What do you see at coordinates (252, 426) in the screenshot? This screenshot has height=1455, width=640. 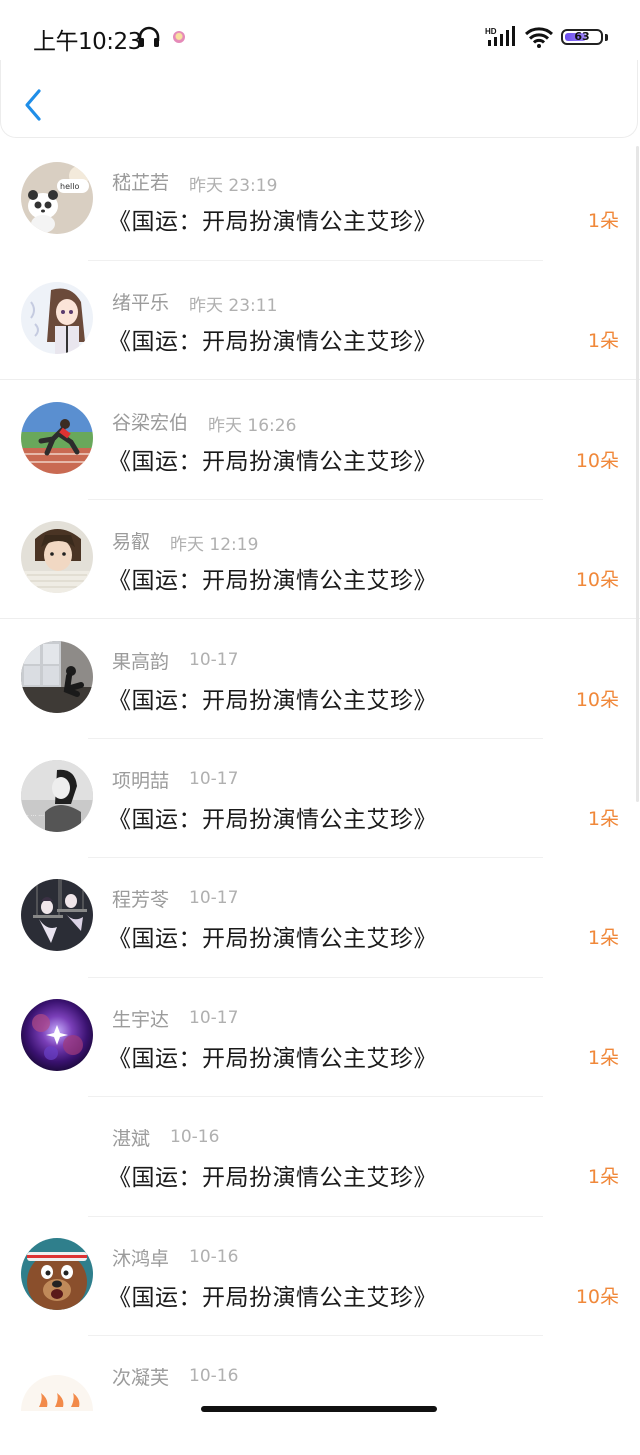 I see `gift-time: 昨天 16:26` at bounding box center [252, 426].